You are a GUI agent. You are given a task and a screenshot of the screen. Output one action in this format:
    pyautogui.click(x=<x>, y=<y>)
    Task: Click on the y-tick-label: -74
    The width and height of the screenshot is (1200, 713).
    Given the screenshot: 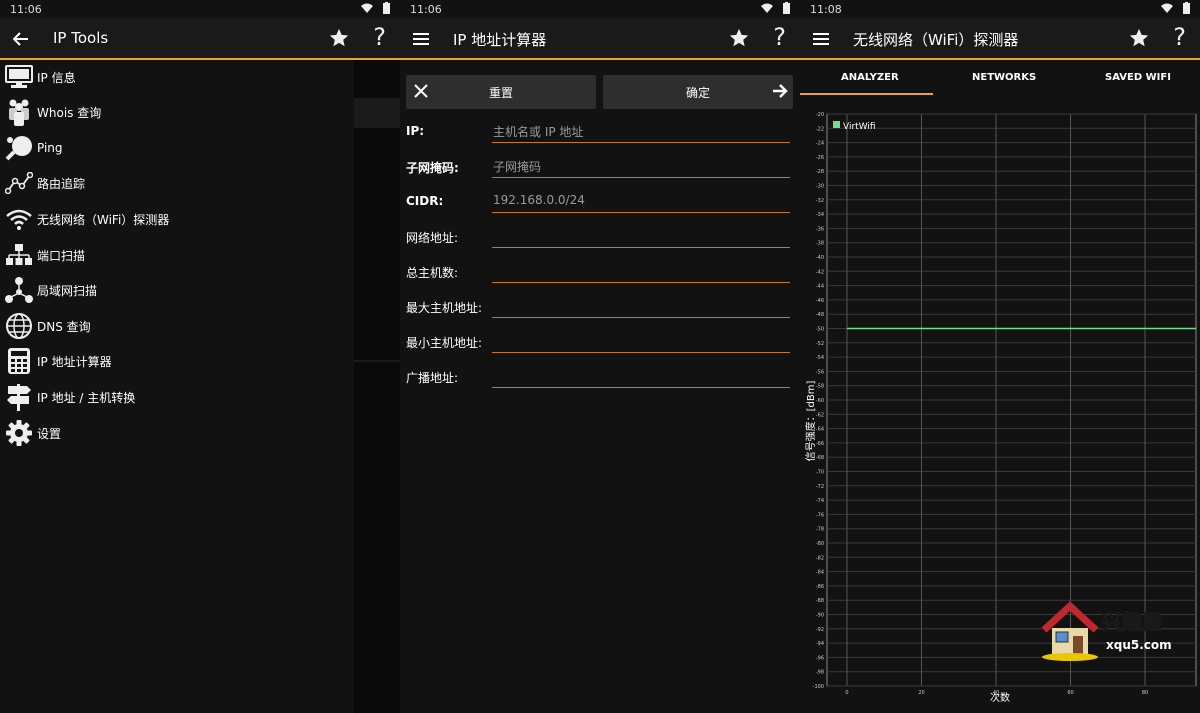 What is the action you would take?
    pyautogui.click(x=820, y=501)
    